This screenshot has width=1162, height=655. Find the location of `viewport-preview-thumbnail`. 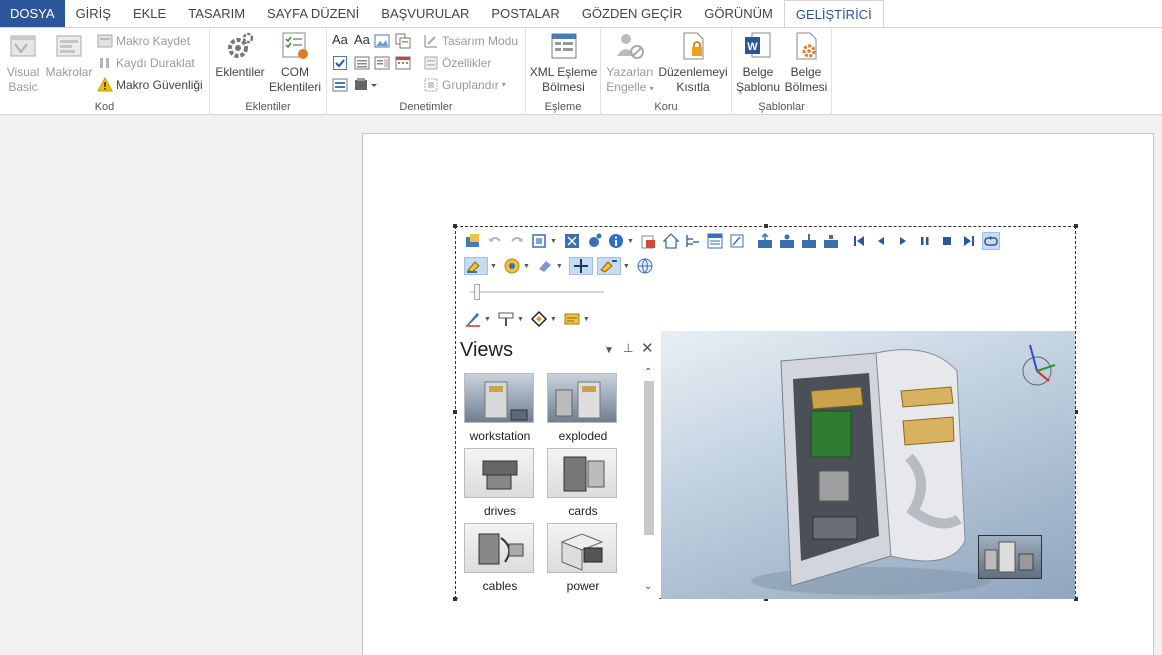

viewport-preview-thumbnail is located at coordinates (1010, 557).